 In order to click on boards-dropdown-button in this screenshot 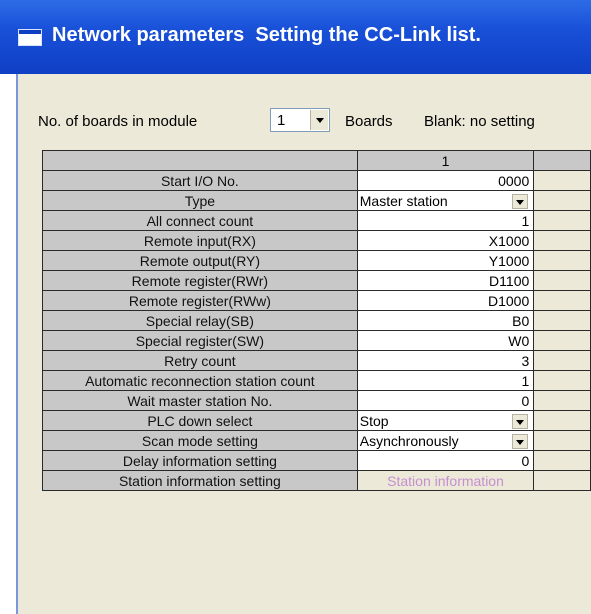, I will do `click(319, 120)`.